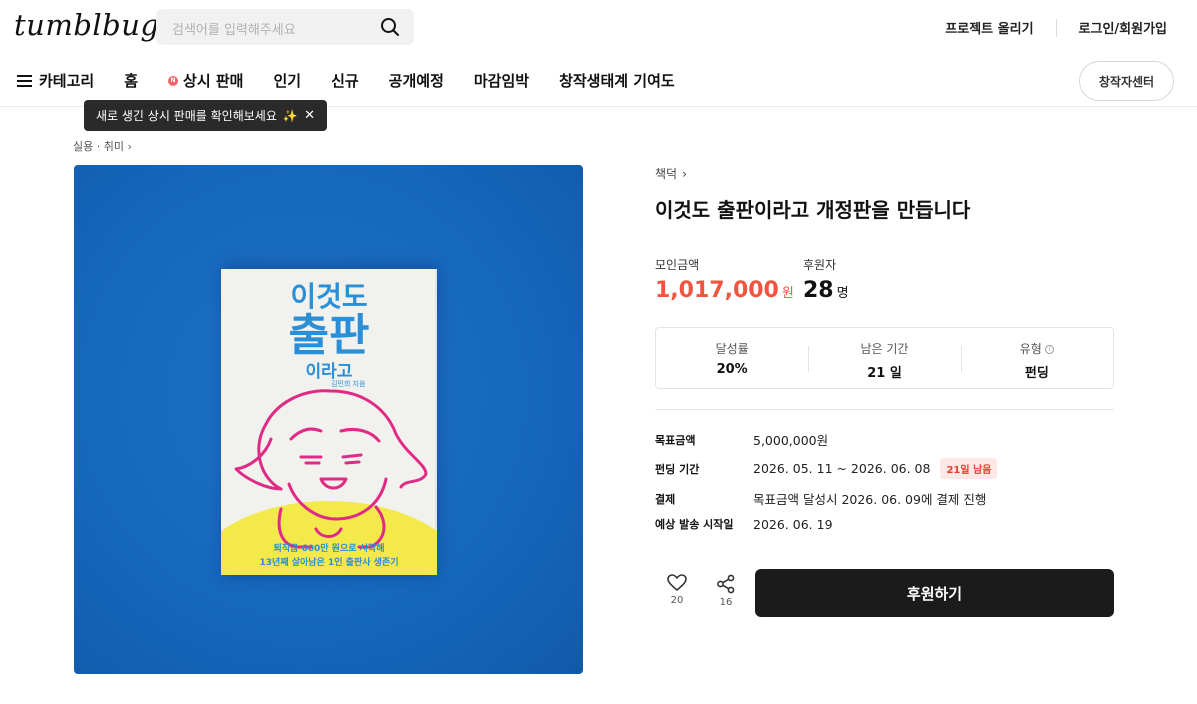 The image size is (1197, 704). Describe the element at coordinates (361, 80) in the screenshot. I see `main-nav: 카테고리 홈 N 상시 판매 인기 신규 공개예정 마감임박 창작생태계 기여도` at that location.